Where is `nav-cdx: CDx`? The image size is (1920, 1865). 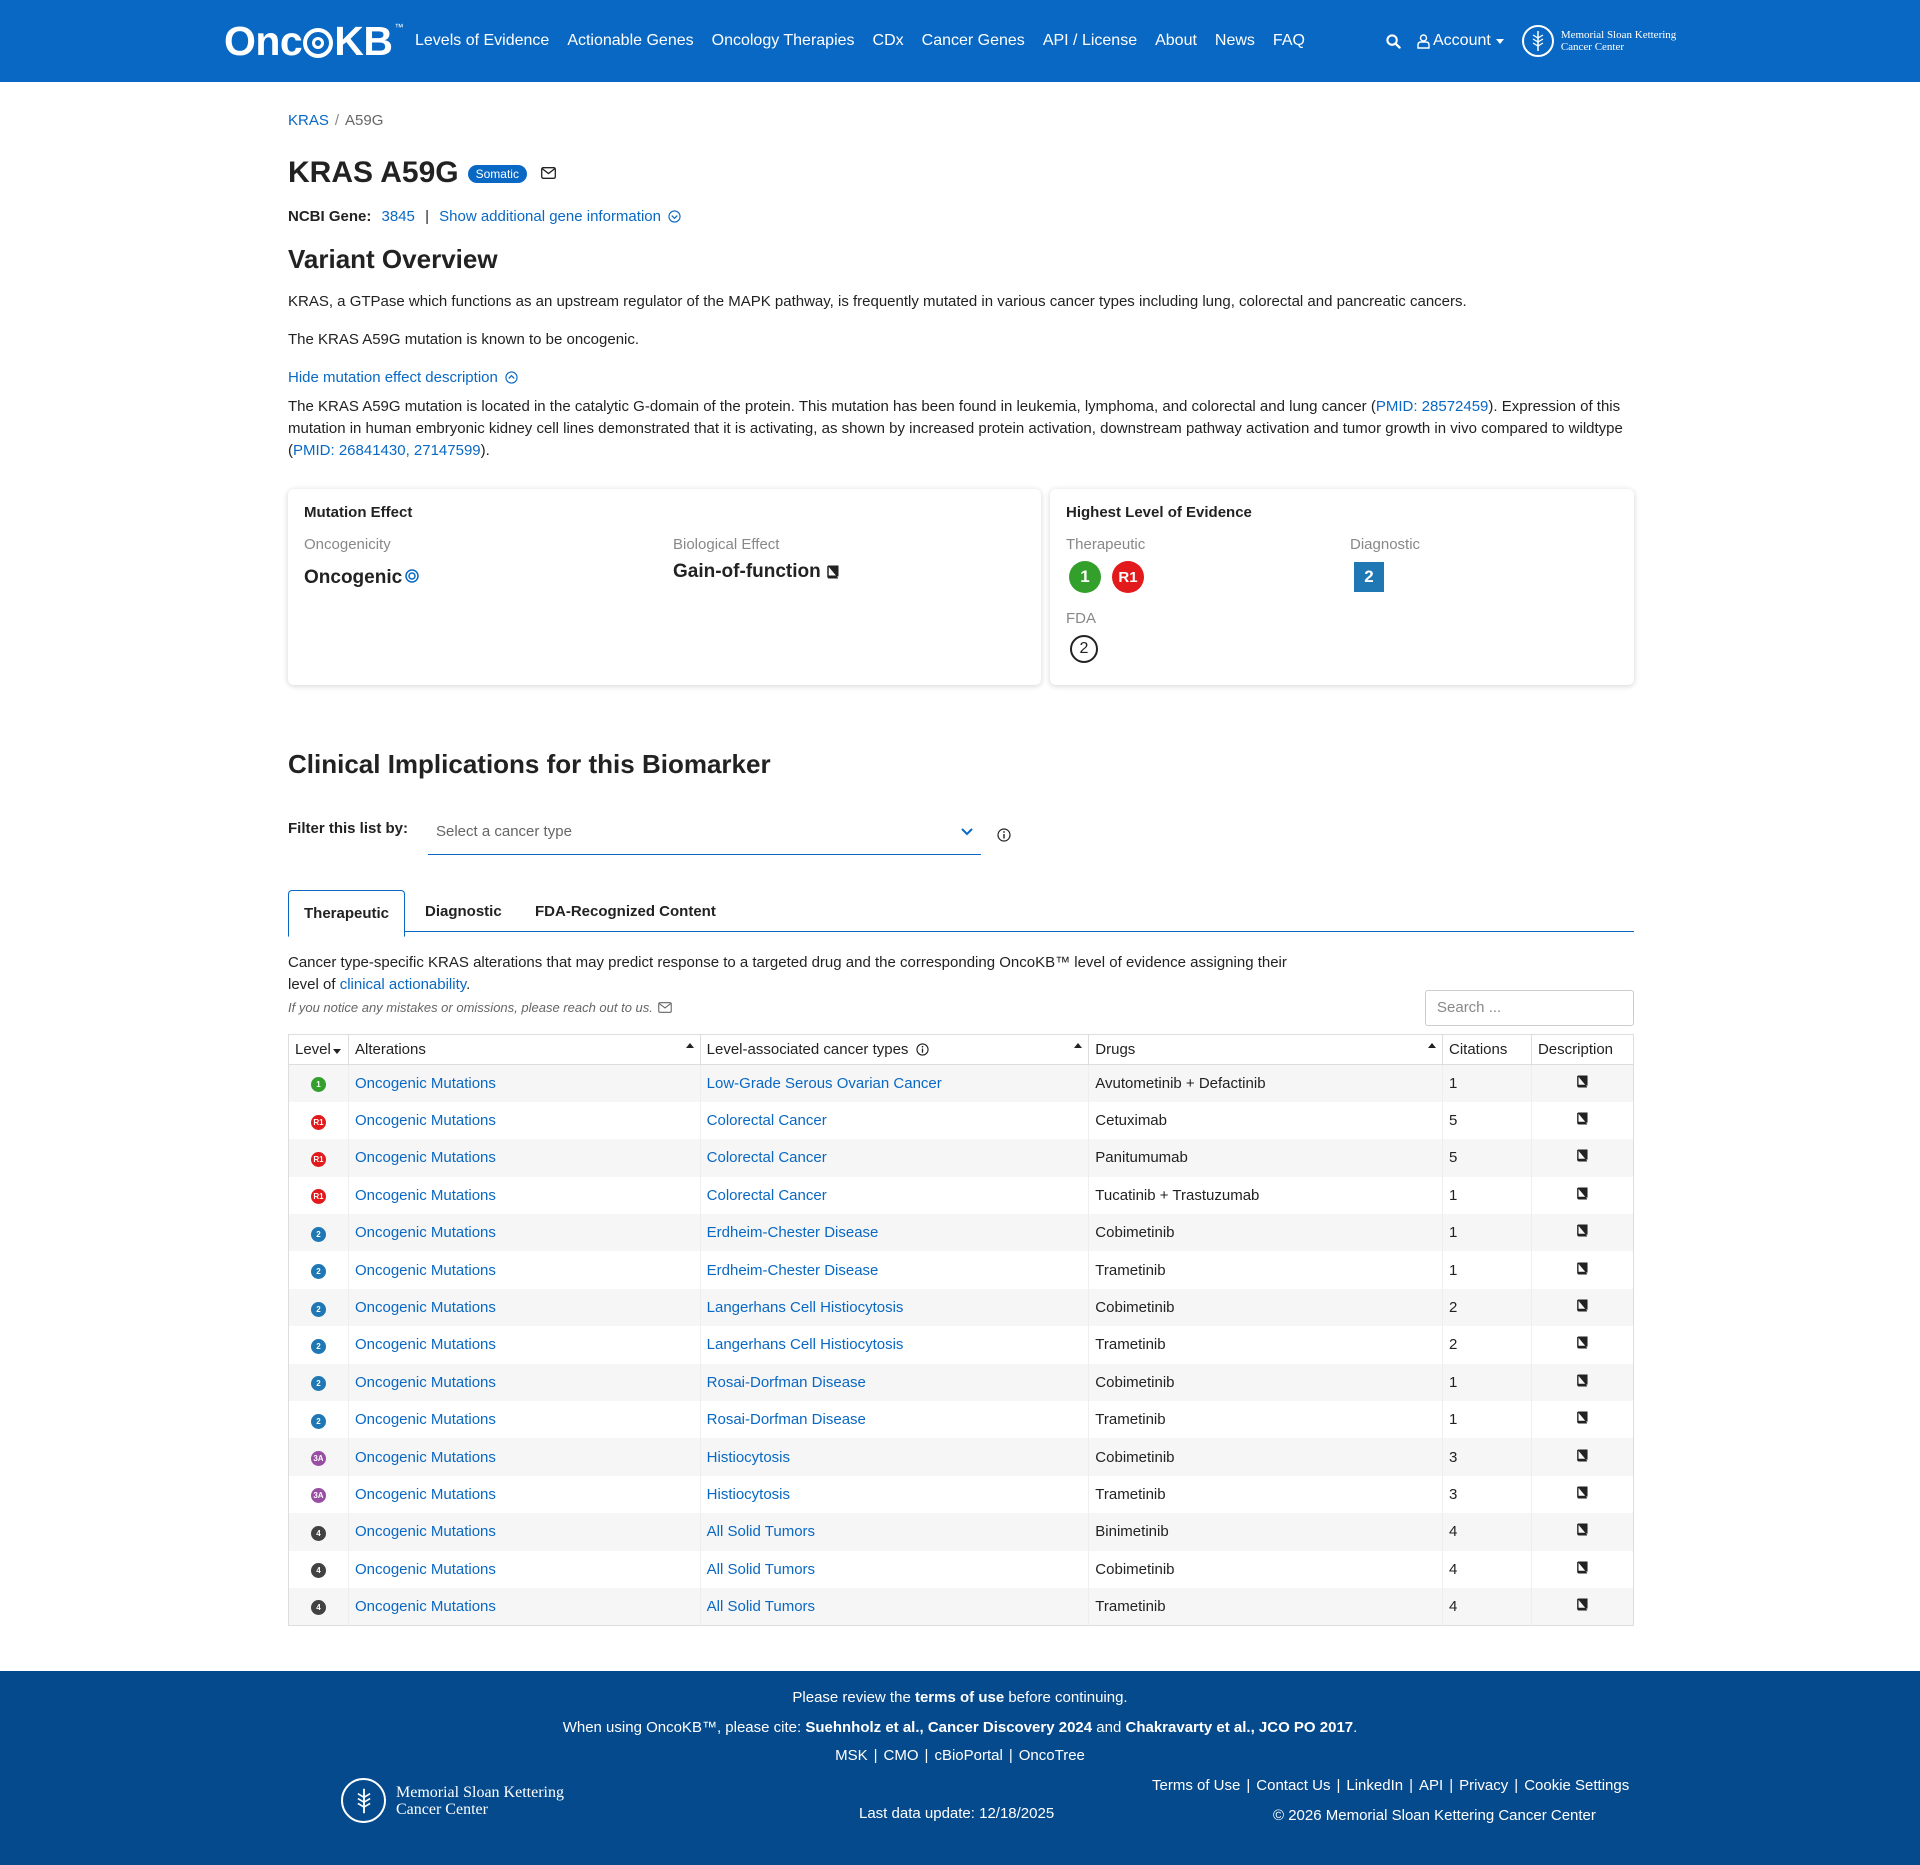 nav-cdx: CDx is located at coordinates (888, 41).